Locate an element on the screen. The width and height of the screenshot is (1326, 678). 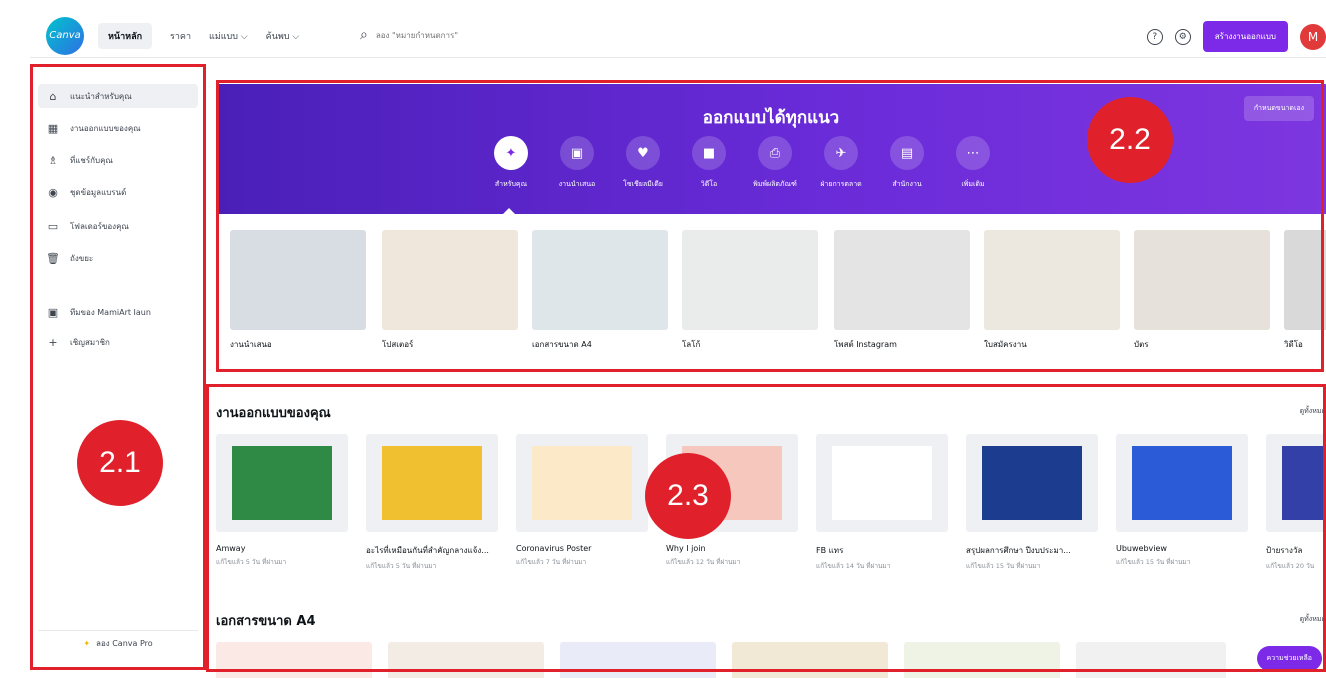
annotation-box-sidebar is located at coordinates (118, 367).